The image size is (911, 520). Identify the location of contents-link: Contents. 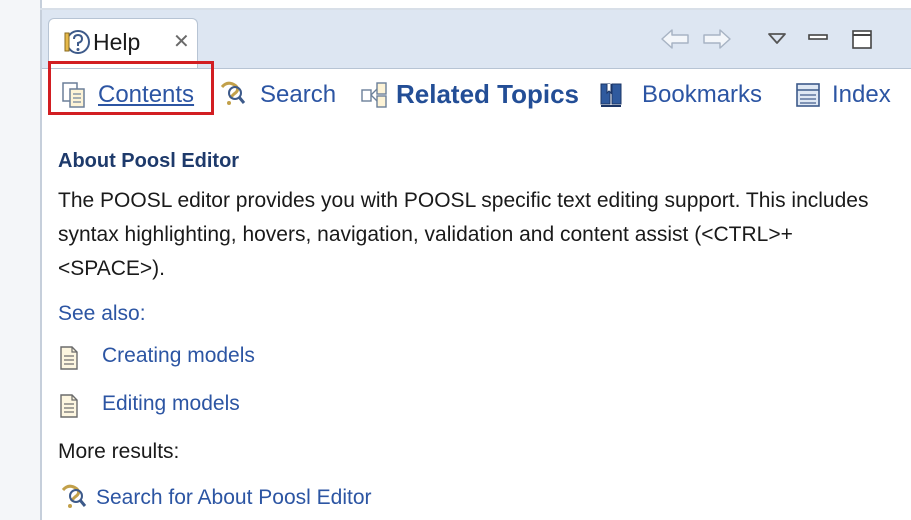
(133, 97).